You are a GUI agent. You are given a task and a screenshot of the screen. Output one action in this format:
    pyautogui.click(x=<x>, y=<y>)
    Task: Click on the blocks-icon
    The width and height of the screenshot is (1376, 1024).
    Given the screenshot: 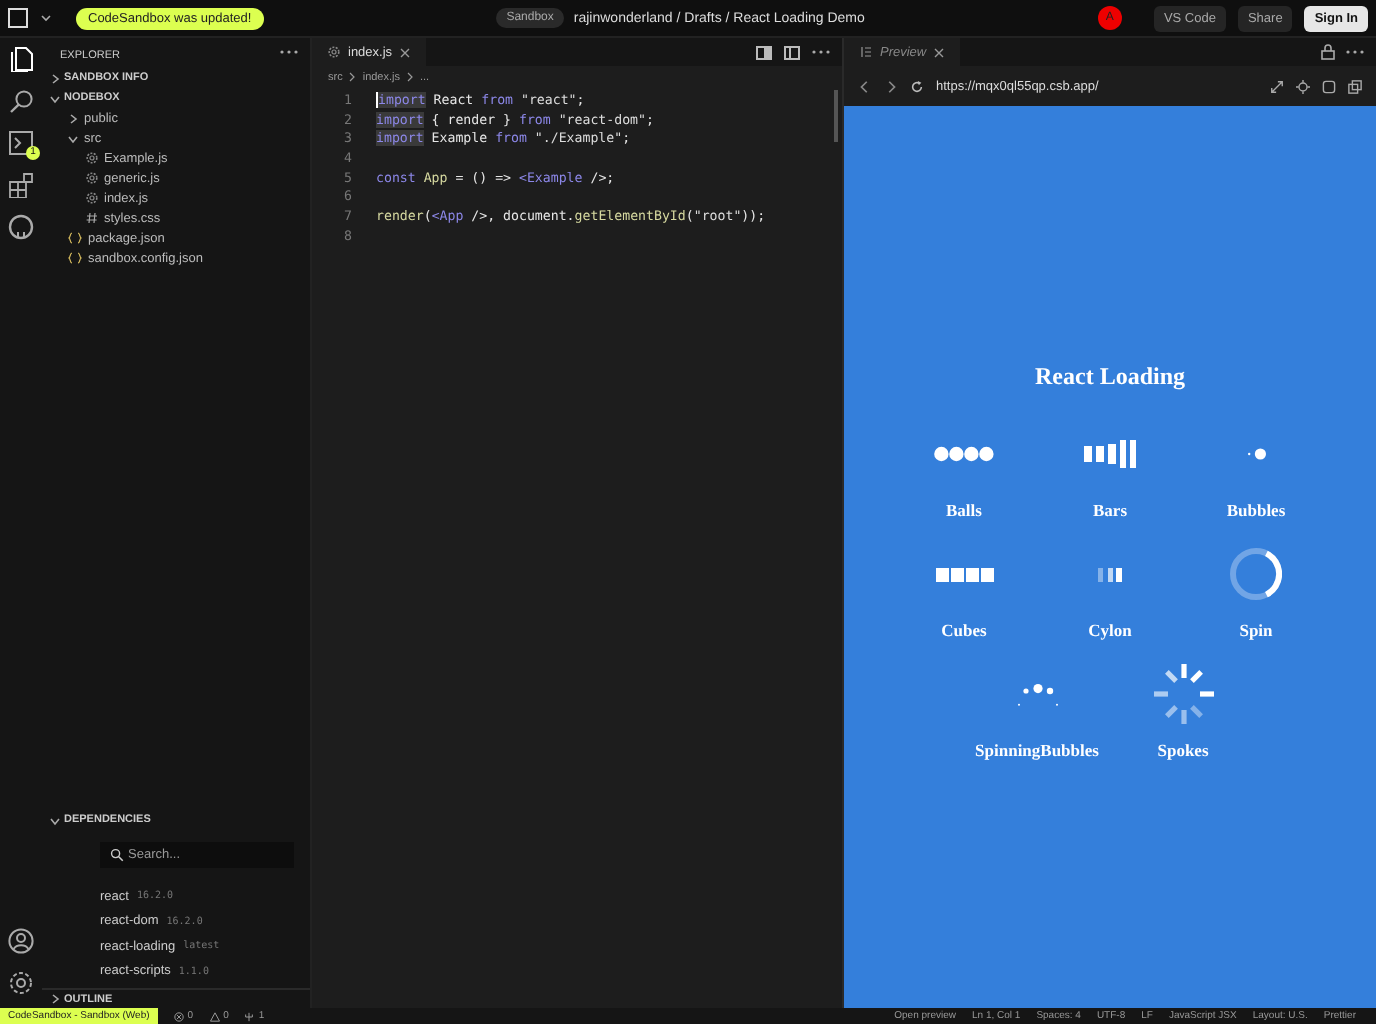 What is the action you would take?
    pyautogui.click(x=21, y=185)
    